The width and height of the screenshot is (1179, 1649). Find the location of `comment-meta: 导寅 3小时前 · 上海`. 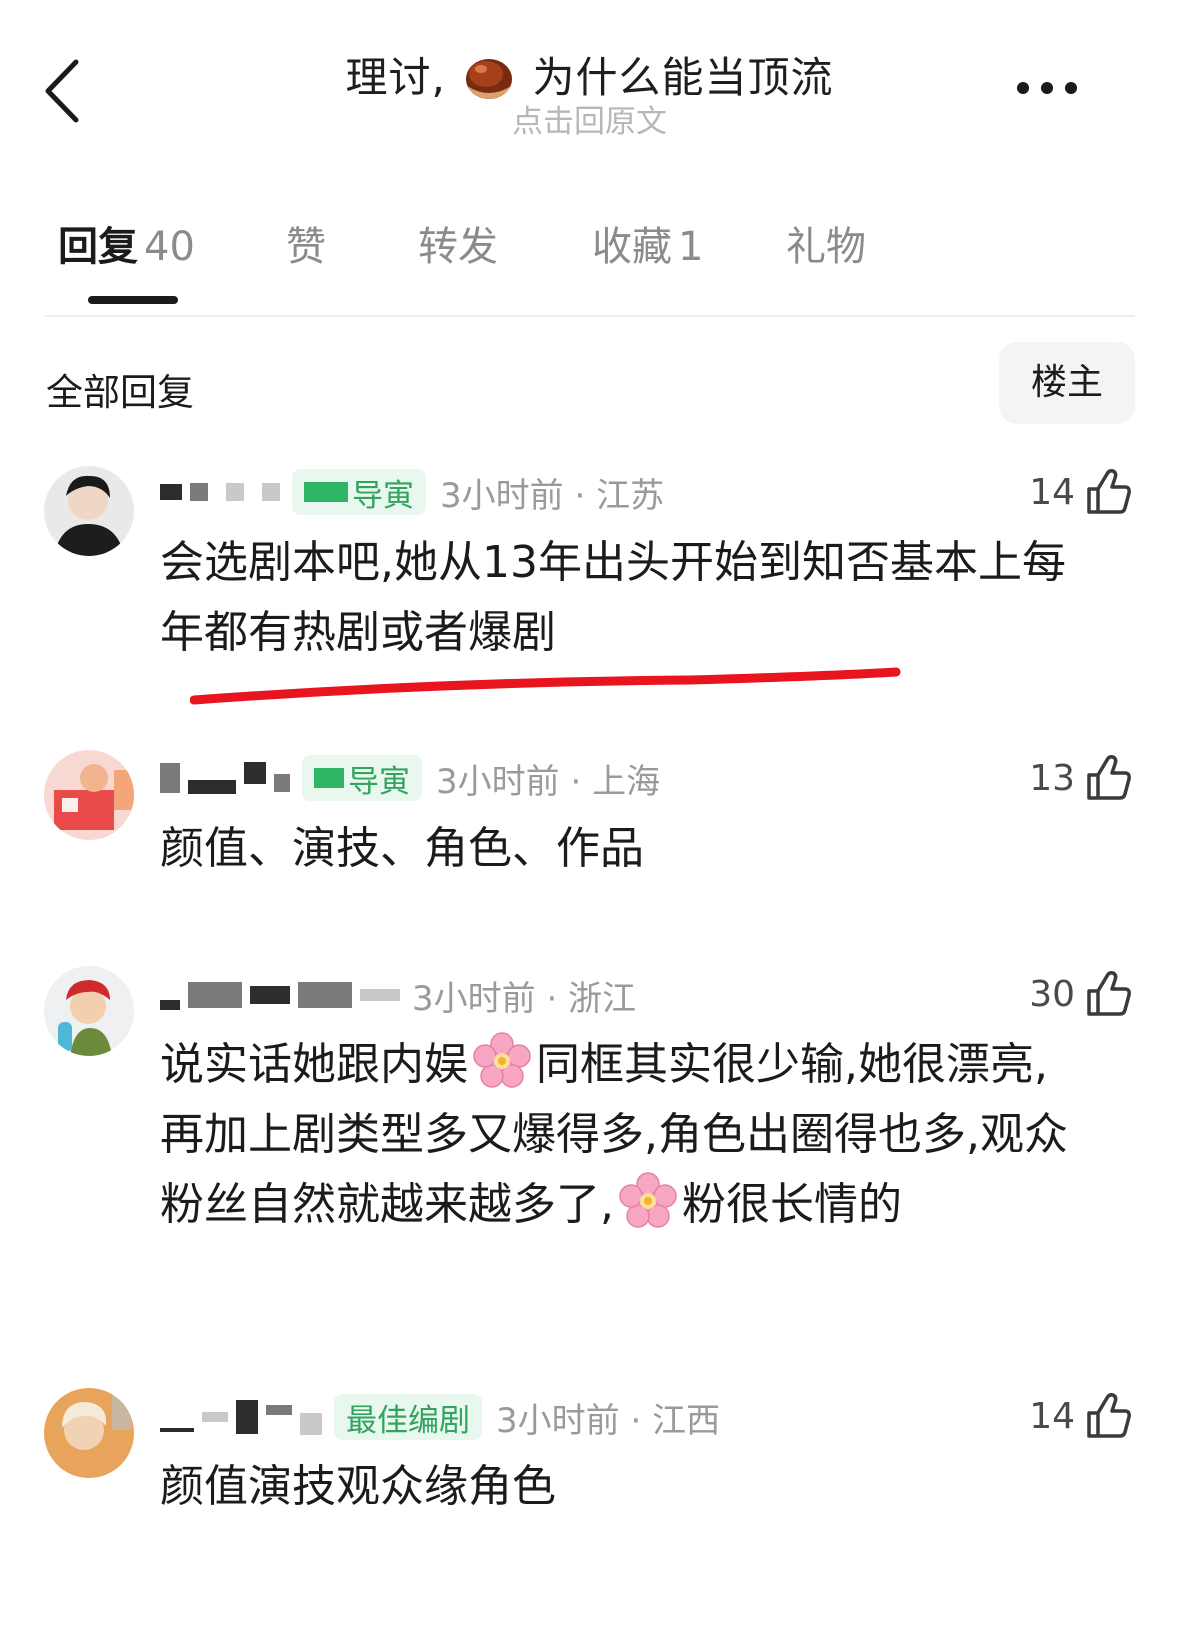

comment-meta: 导寅 3小时前 · 上海 is located at coordinates (410, 778).